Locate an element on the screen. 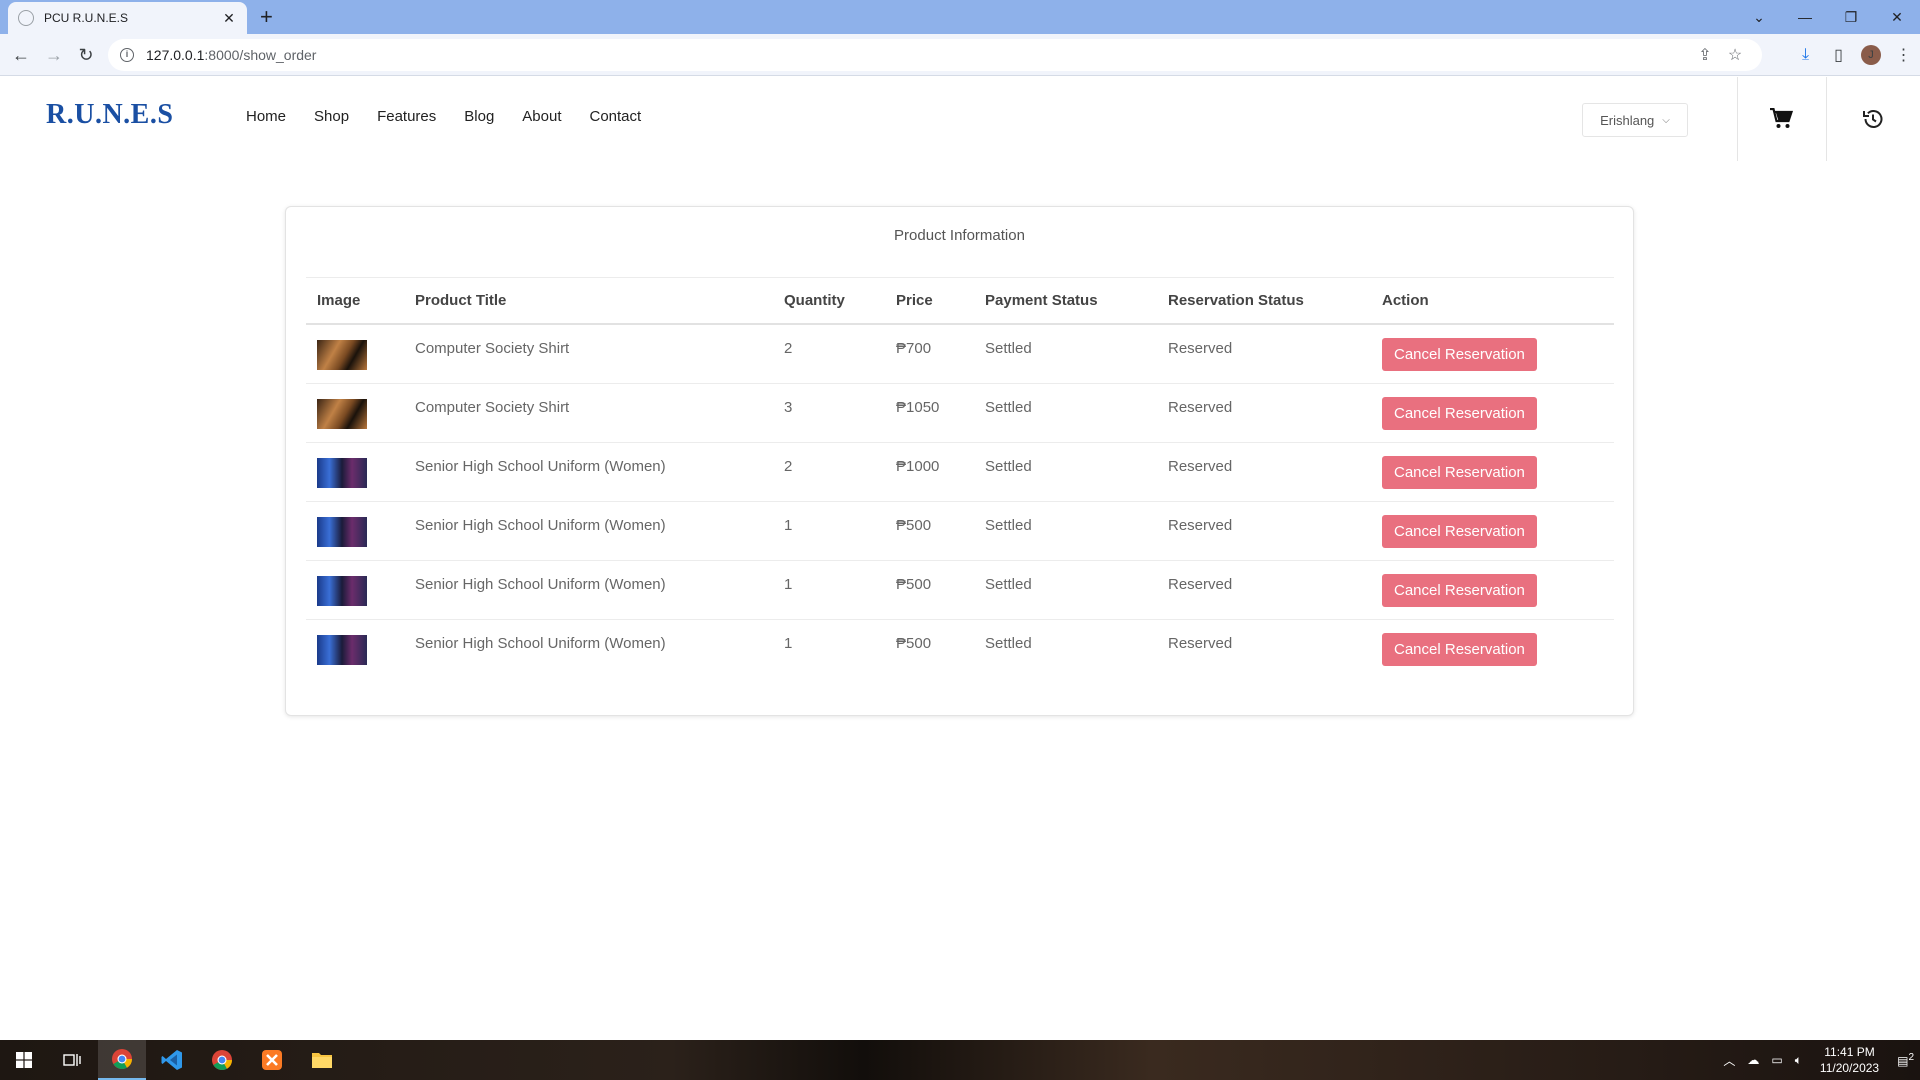  clock-time: 11:41 PM is located at coordinates (1849, 1052).